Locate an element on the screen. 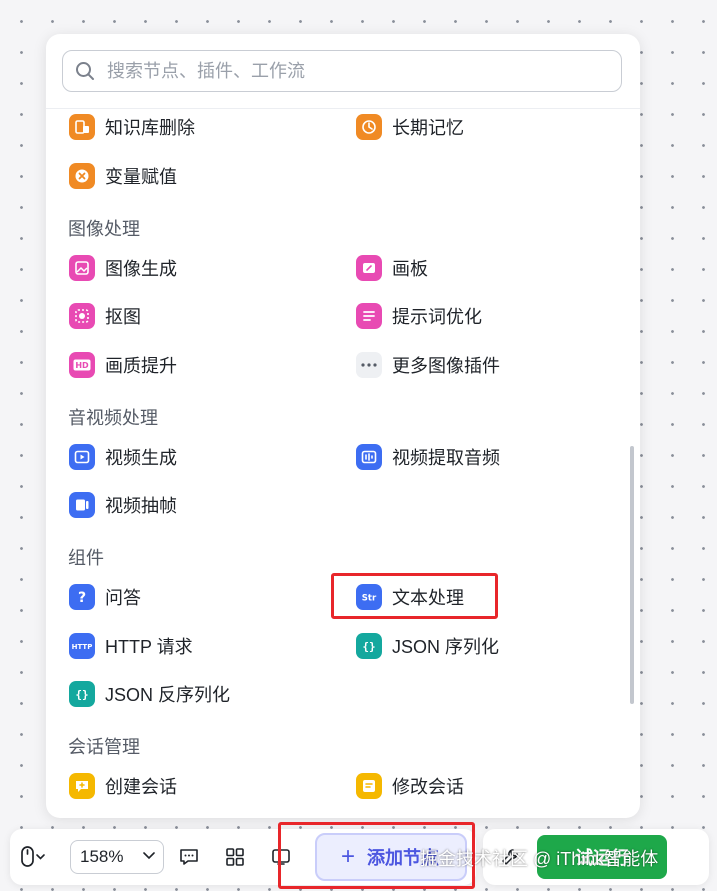 The height and width of the screenshot is (891, 717). svg-text: HTTP is located at coordinates (82, 647).